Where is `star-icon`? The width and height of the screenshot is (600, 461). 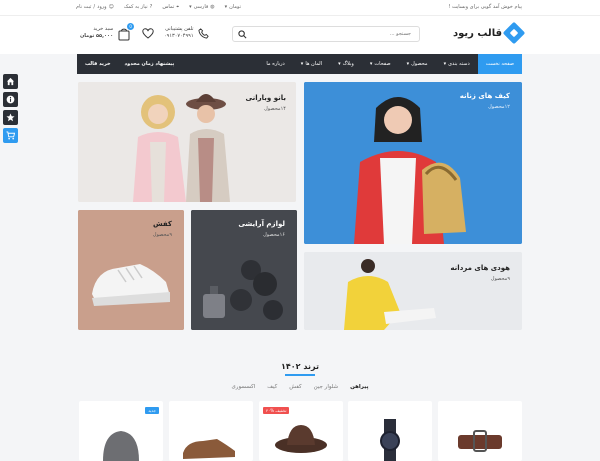 star-icon is located at coordinates (10, 117).